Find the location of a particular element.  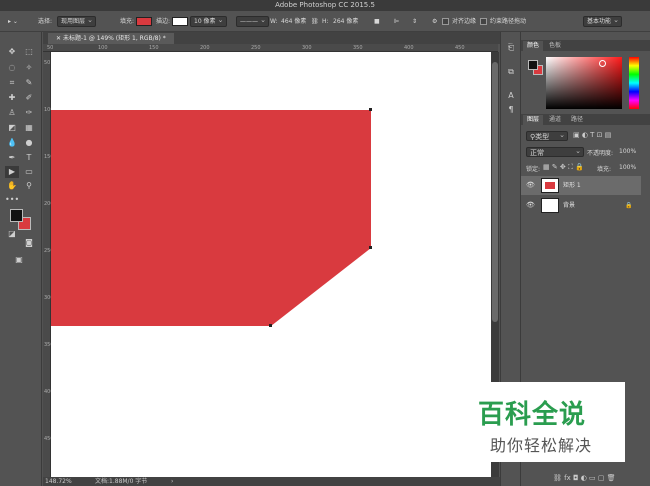

lock-label: 锁定: is located at coordinates (533, 169).